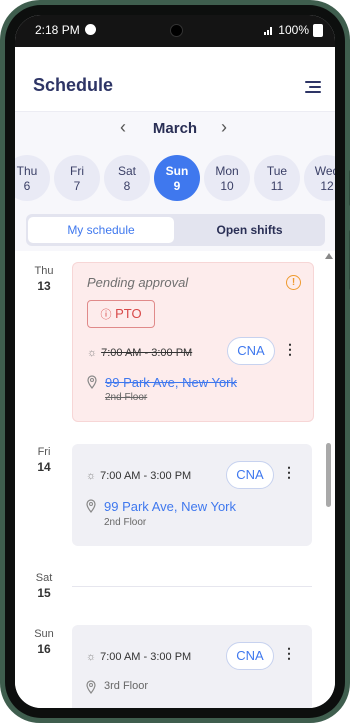 The width and height of the screenshot is (350, 723). Describe the element at coordinates (177, 186) in the screenshot. I see `day-date: 9` at that location.